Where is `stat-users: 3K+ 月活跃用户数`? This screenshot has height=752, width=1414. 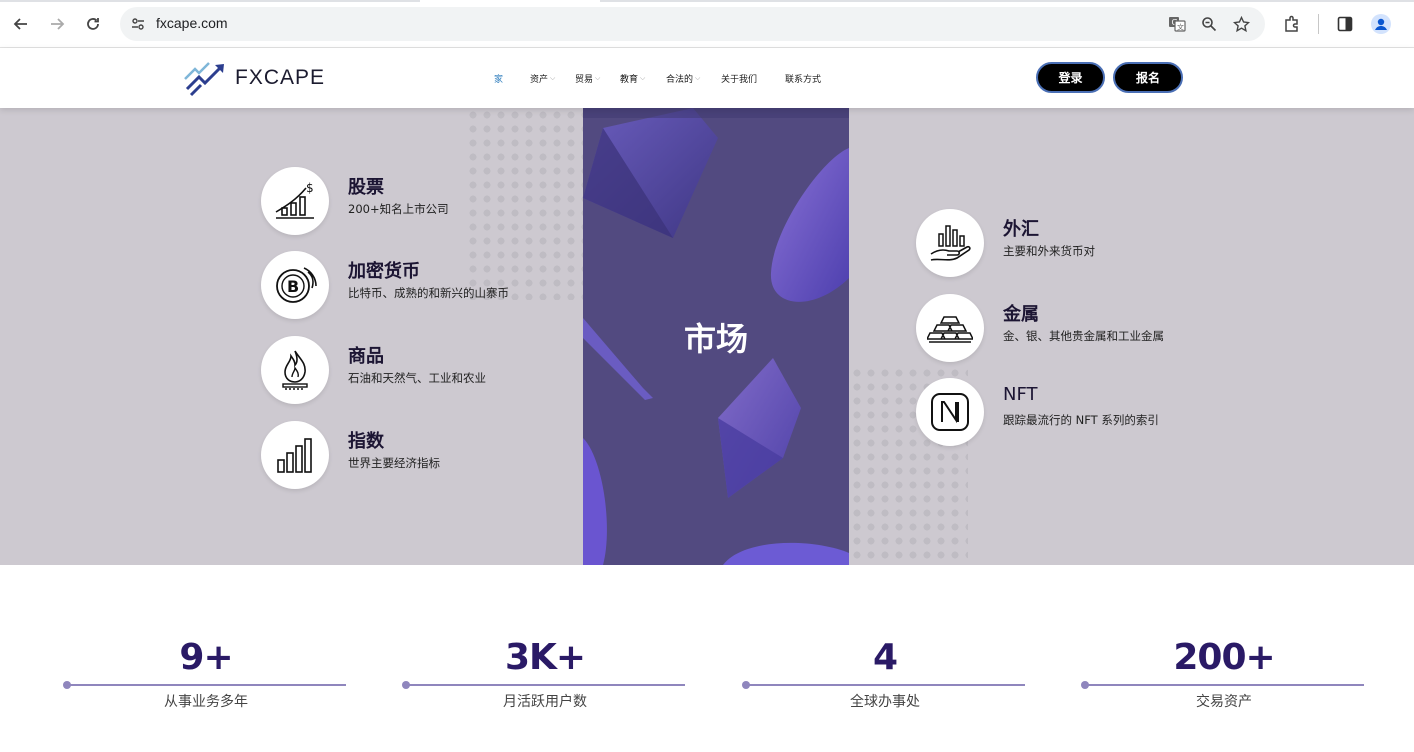
stat-users: 3K+ 月活跃用户数 is located at coordinates (543, 673).